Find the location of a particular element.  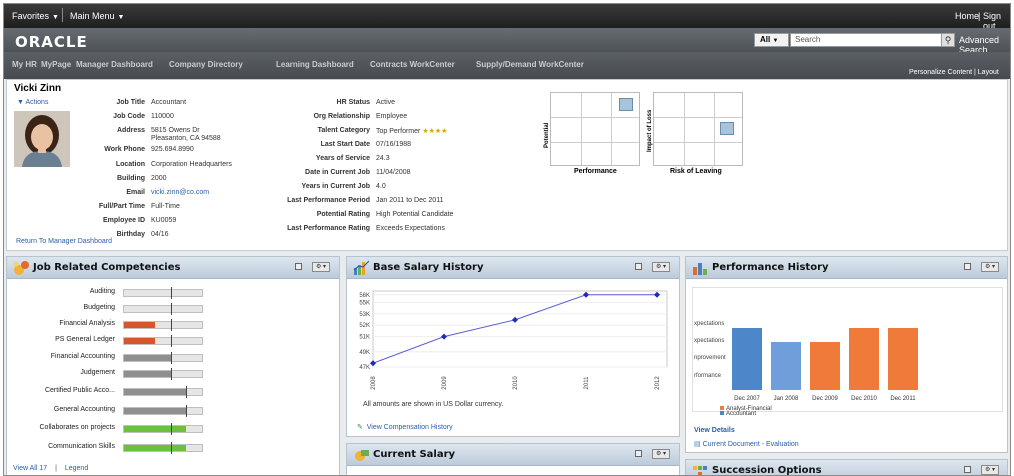

view-details-link: View Details is located at coordinates (714, 430).